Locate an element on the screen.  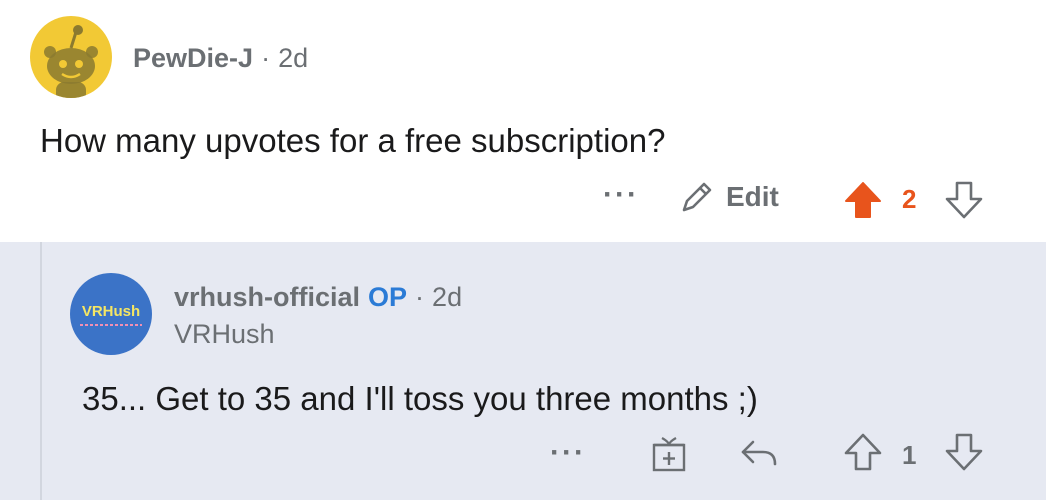
vrhush-avatar: VRHush is located at coordinates (111, 314).